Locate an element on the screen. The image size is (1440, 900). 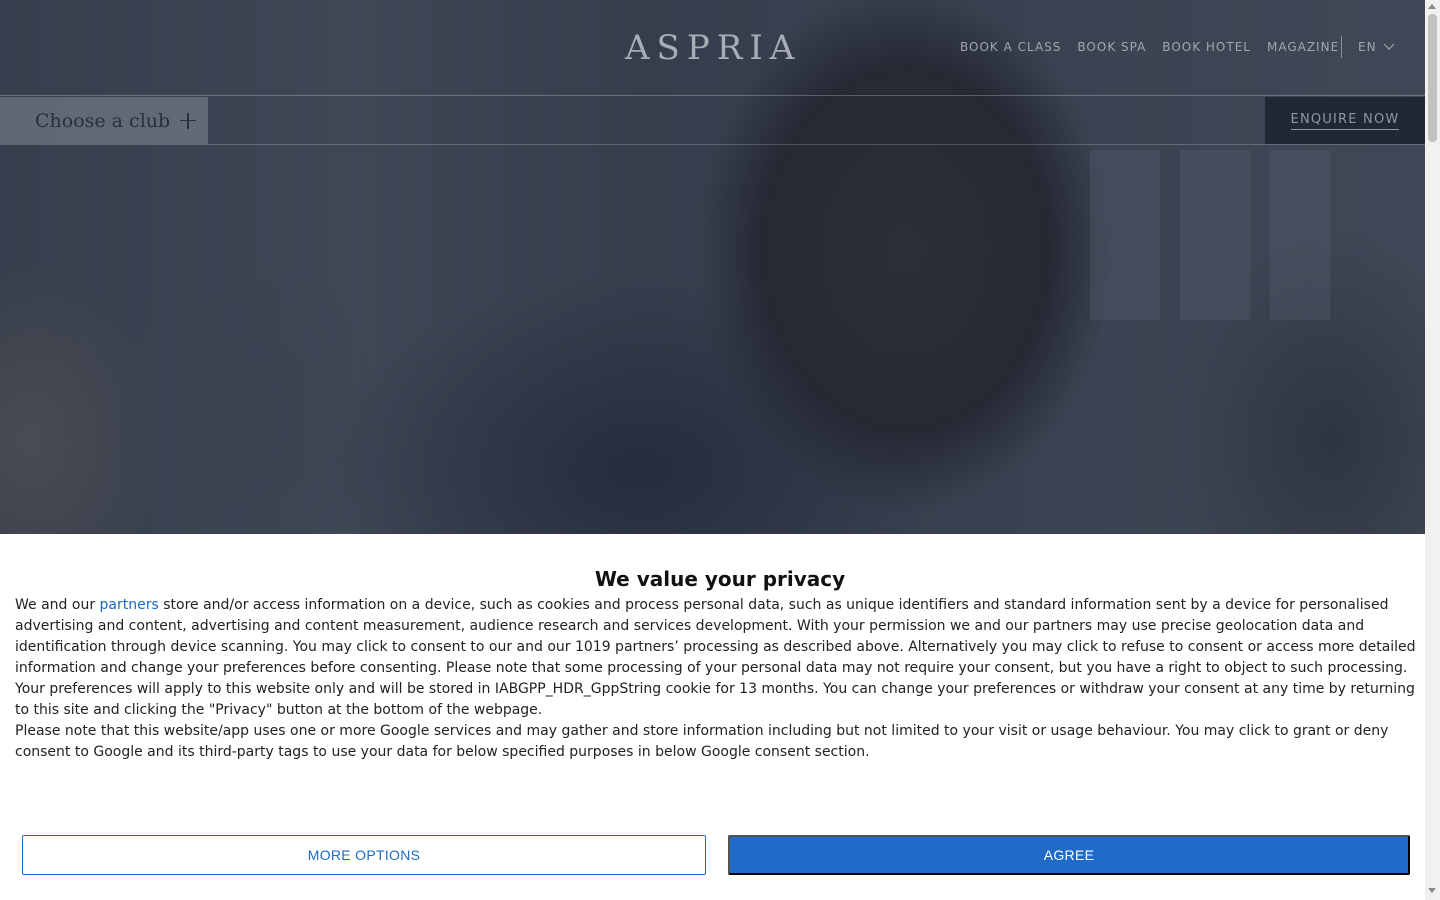
choose-club-button: Choose a club is located at coordinates (104, 120).